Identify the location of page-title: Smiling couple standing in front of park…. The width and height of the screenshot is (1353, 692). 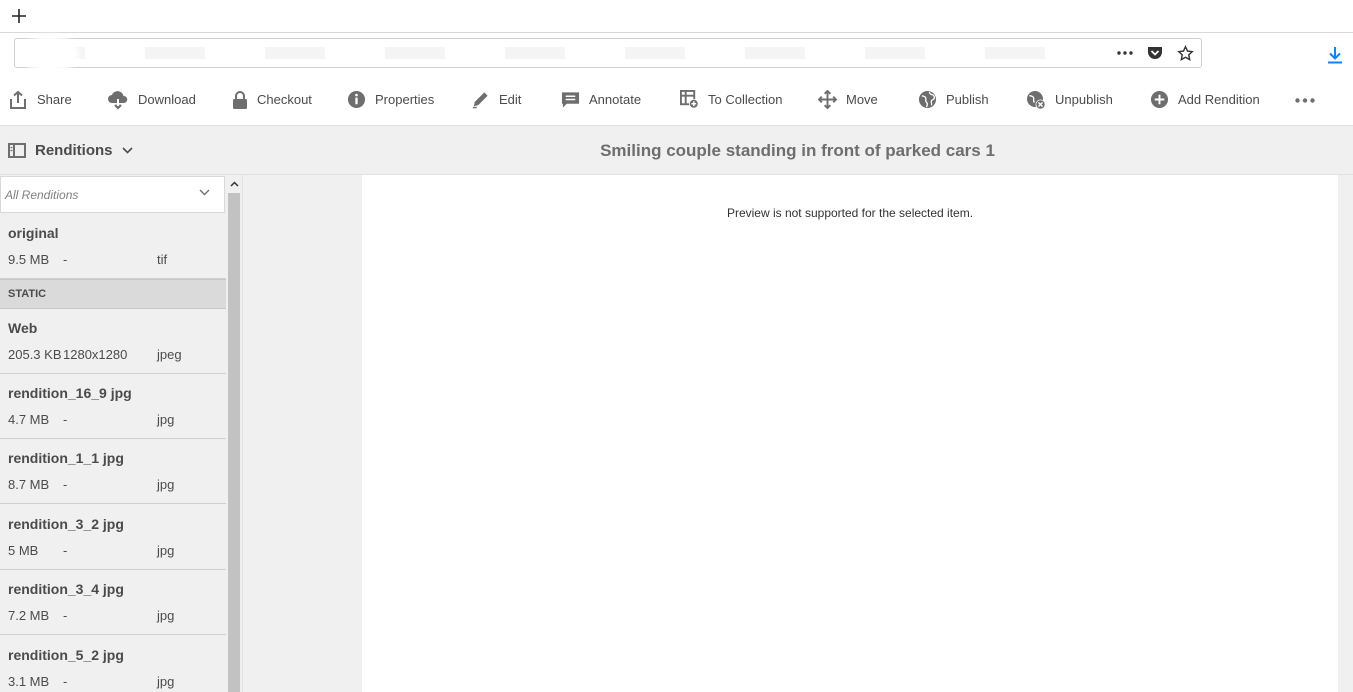
(797, 150).